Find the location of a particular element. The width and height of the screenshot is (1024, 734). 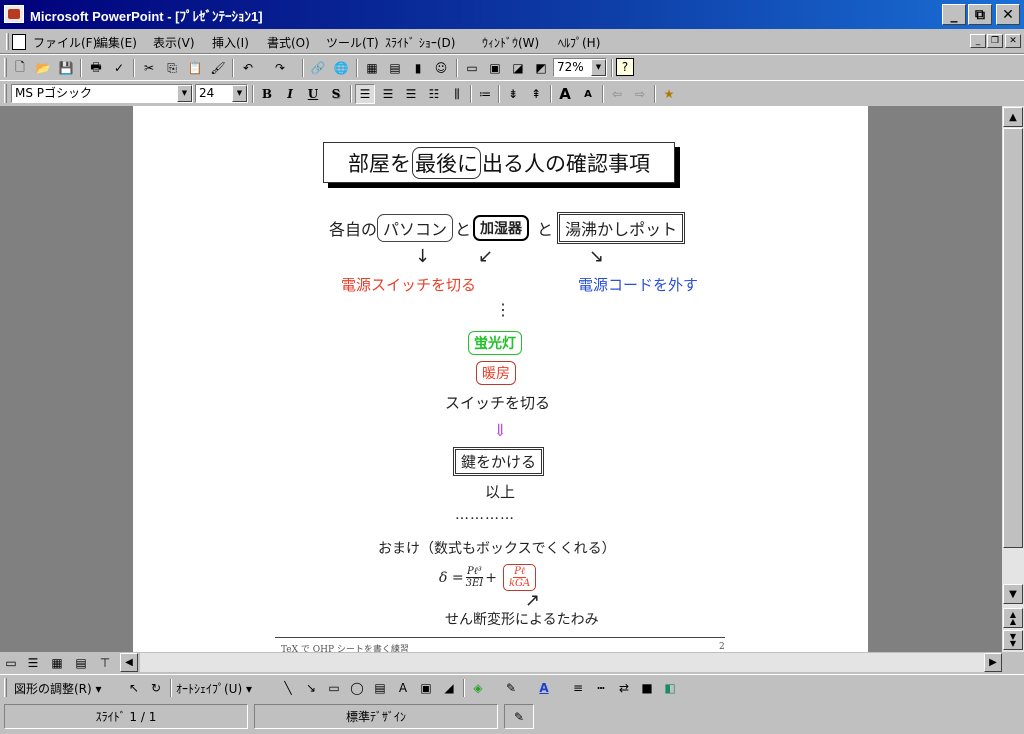

cut-icon: ✂ is located at coordinates (149, 68).